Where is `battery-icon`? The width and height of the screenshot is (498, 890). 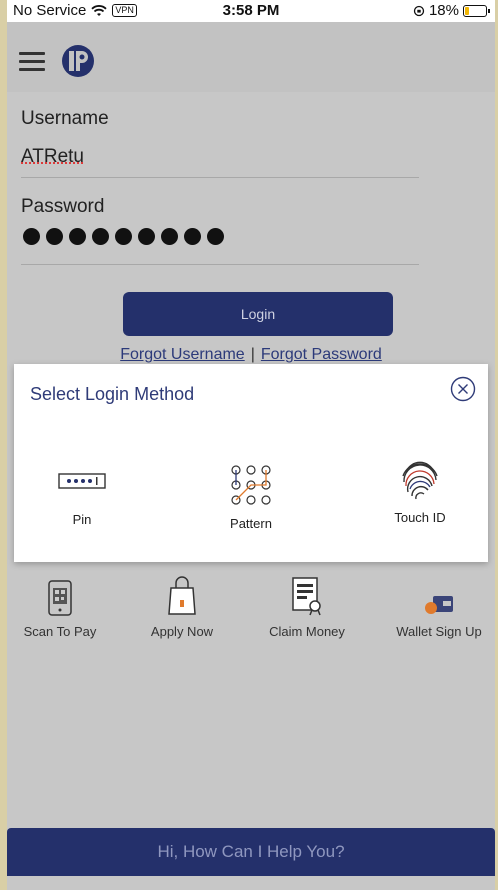 battery-icon is located at coordinates (476, 10).